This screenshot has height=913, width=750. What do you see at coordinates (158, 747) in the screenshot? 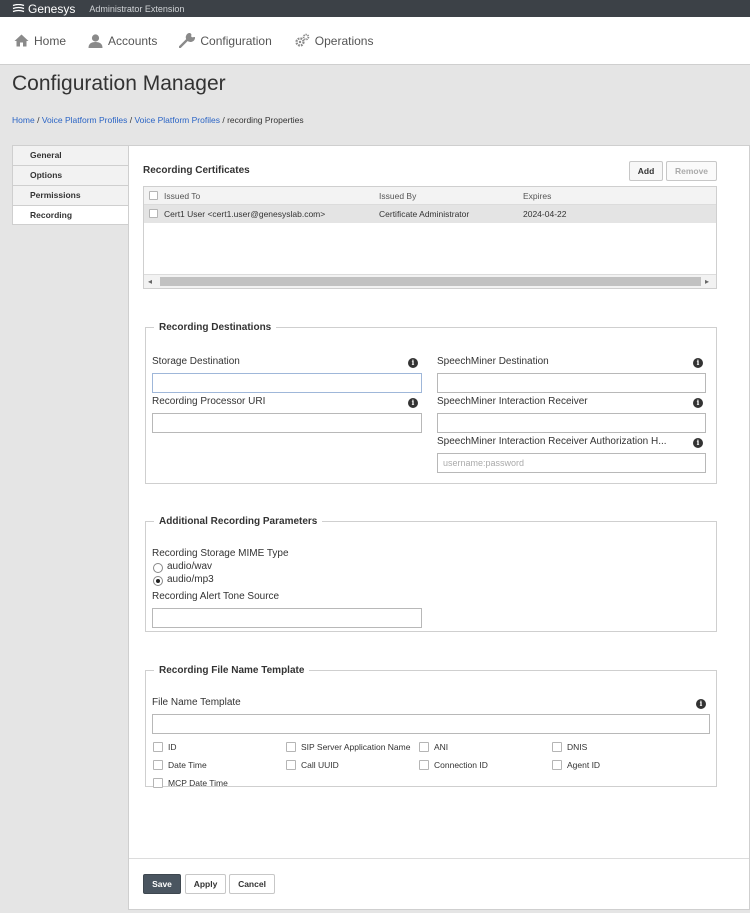
I see `checkbox-id` at bounding box center [158, 747].